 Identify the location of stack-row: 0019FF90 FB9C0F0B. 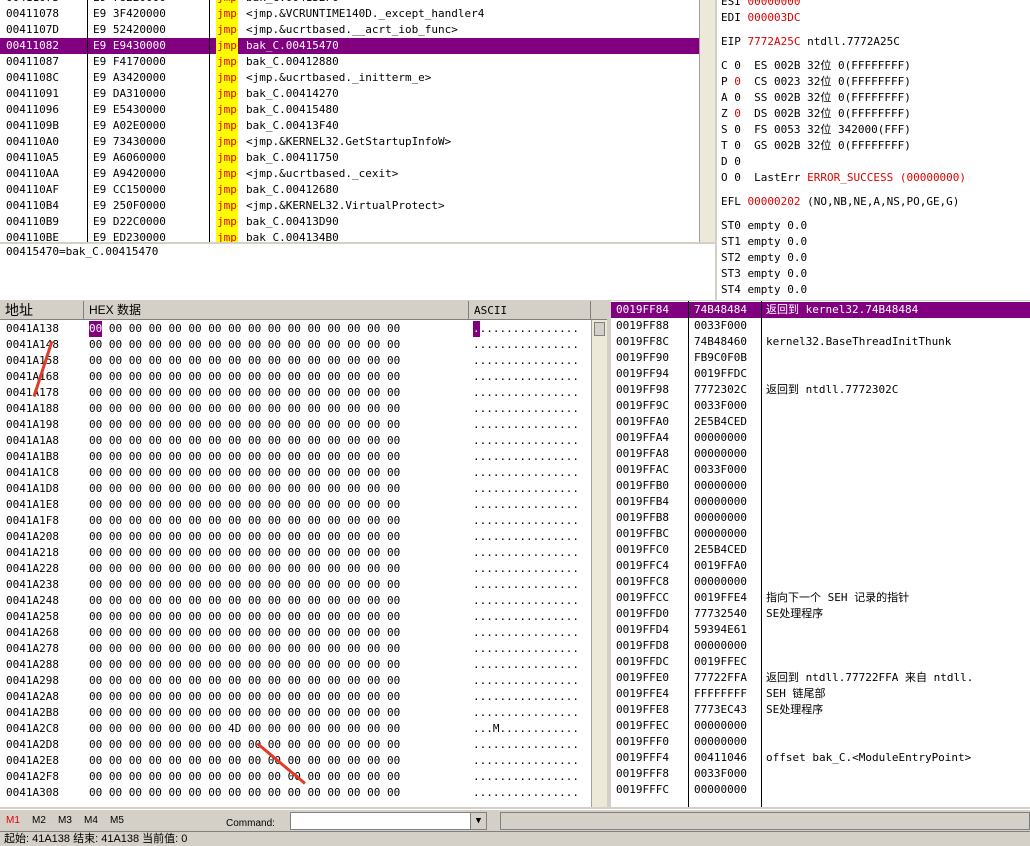
(820, 358).